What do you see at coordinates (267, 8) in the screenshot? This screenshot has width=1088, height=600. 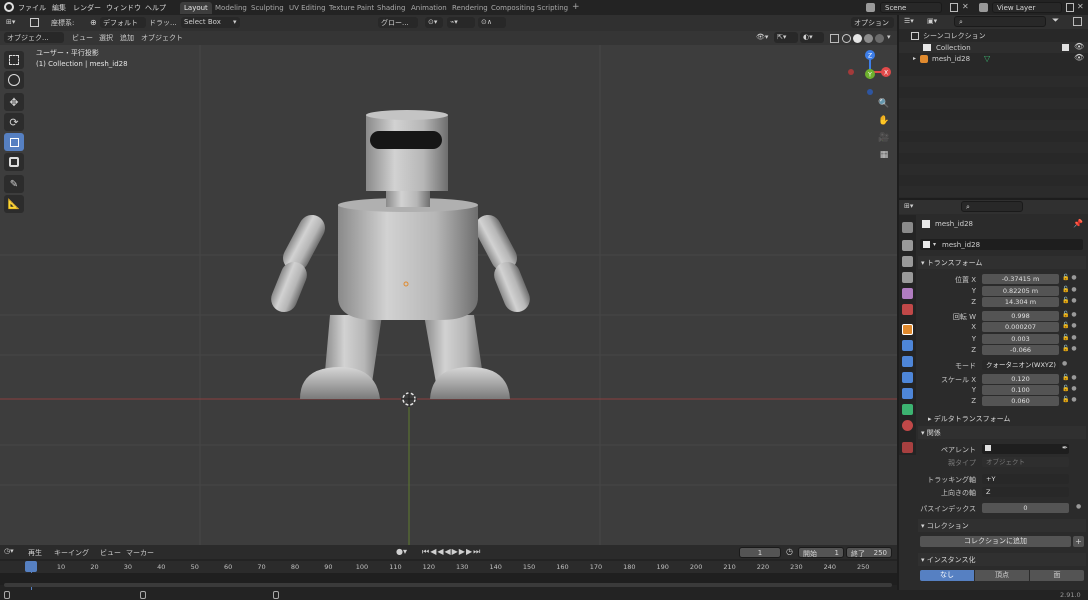 I see `tab-sculpting: Sculpting` at bounding box center [267, 8].